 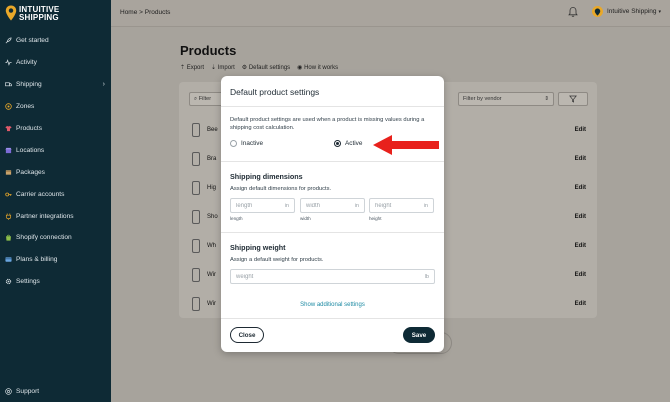 I want to click on action-label: Default settings, so click(x=269, y=68).